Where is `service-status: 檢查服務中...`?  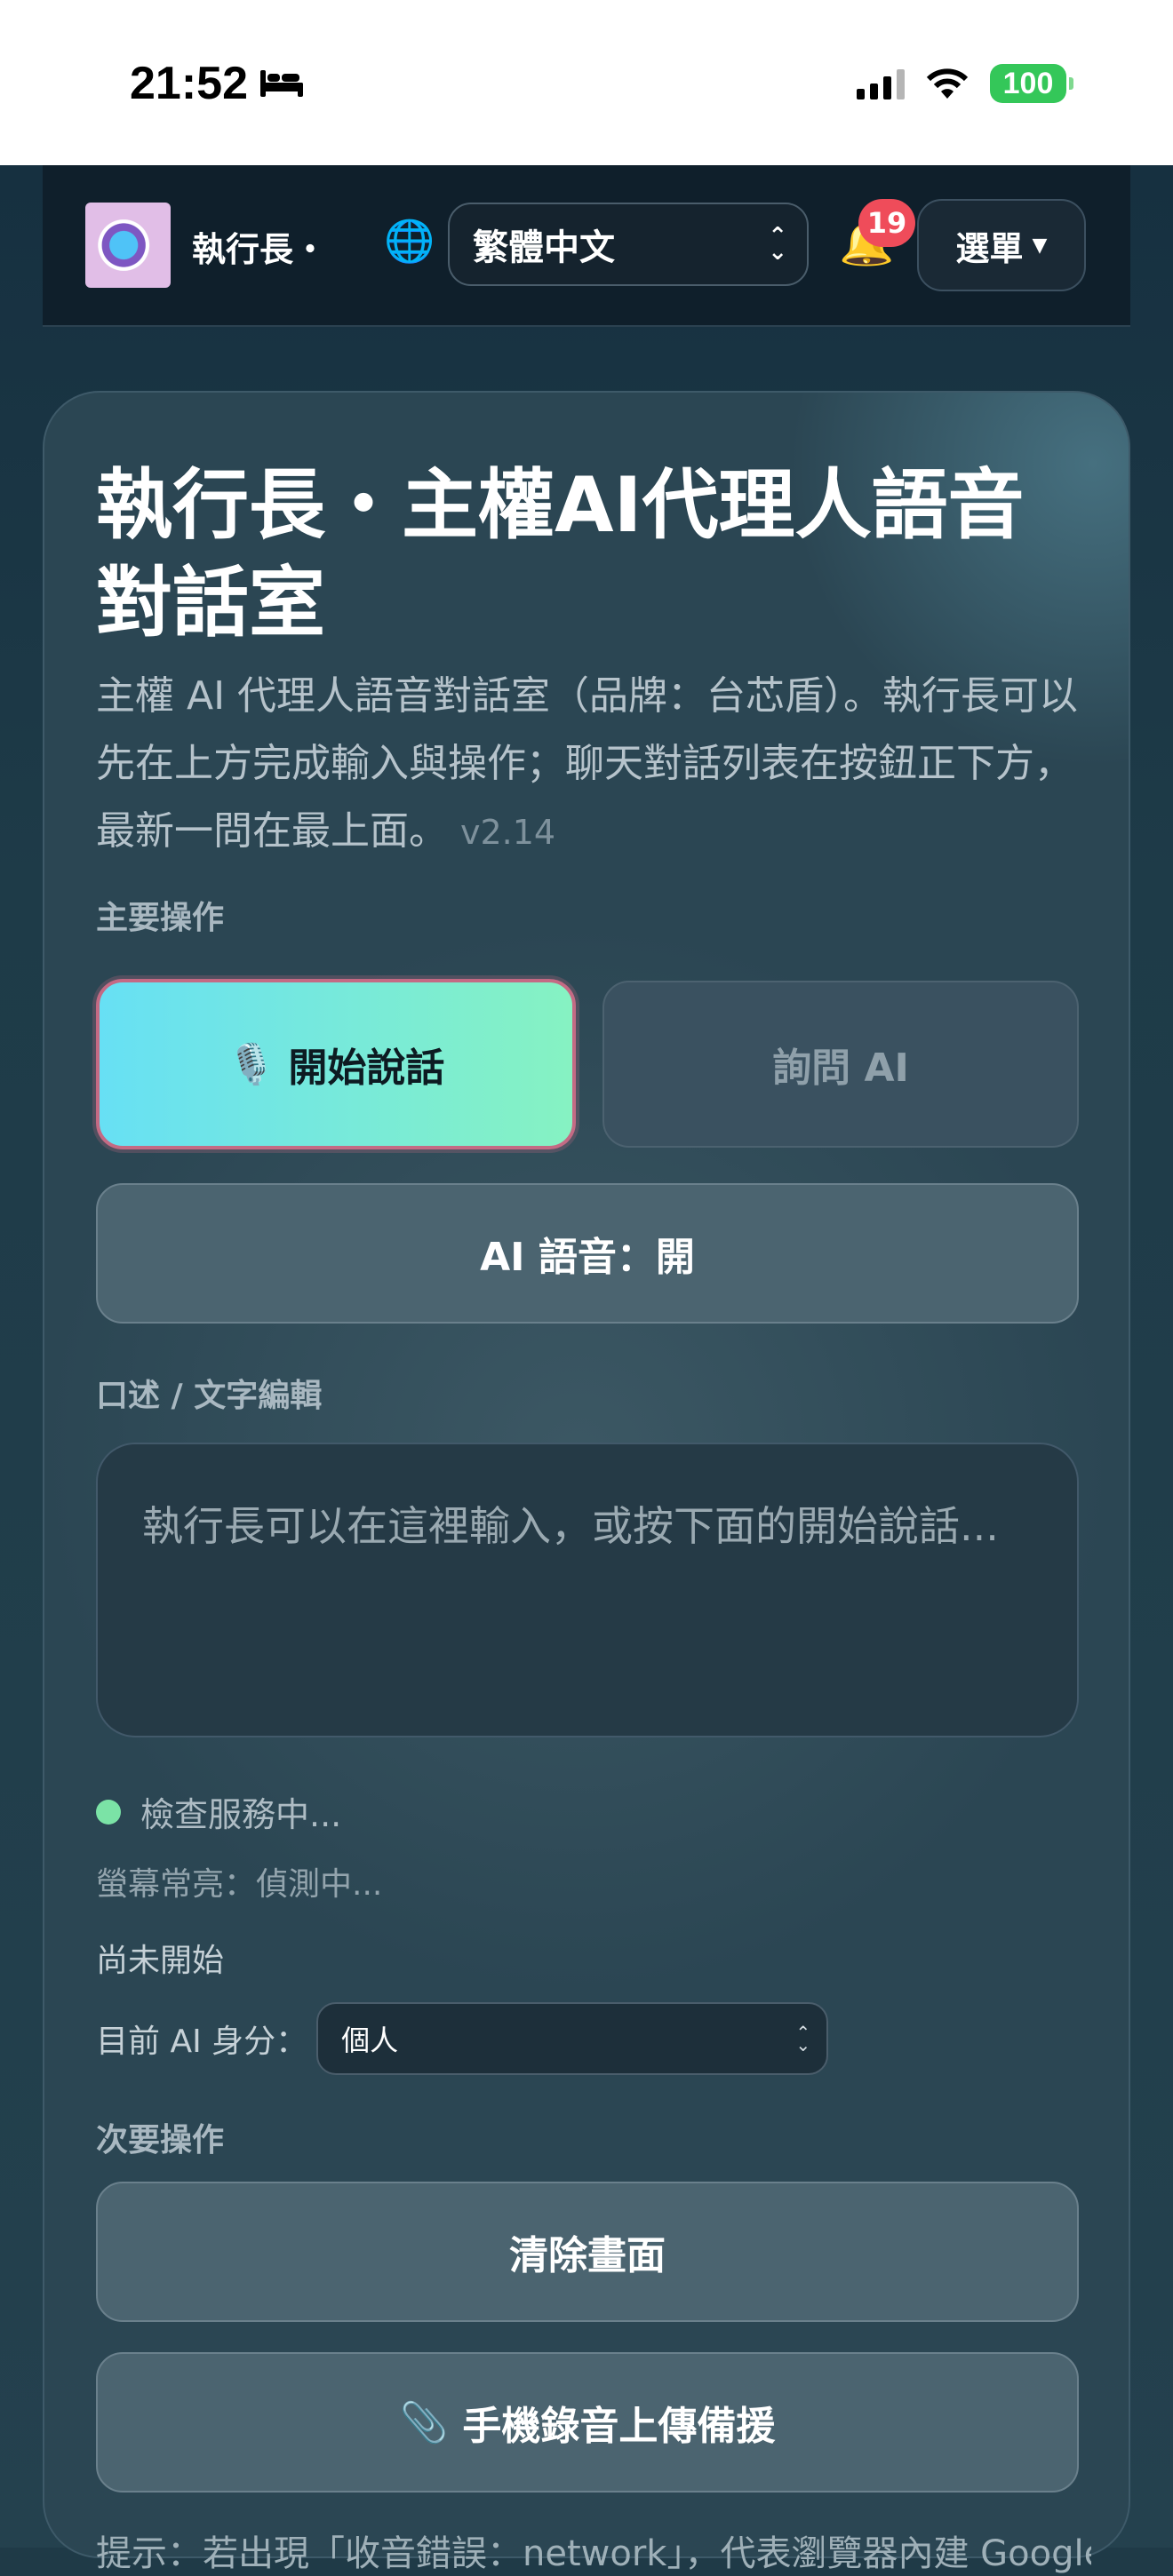
service-status: 檢查服務中... is located at coordinates (219, 1811).